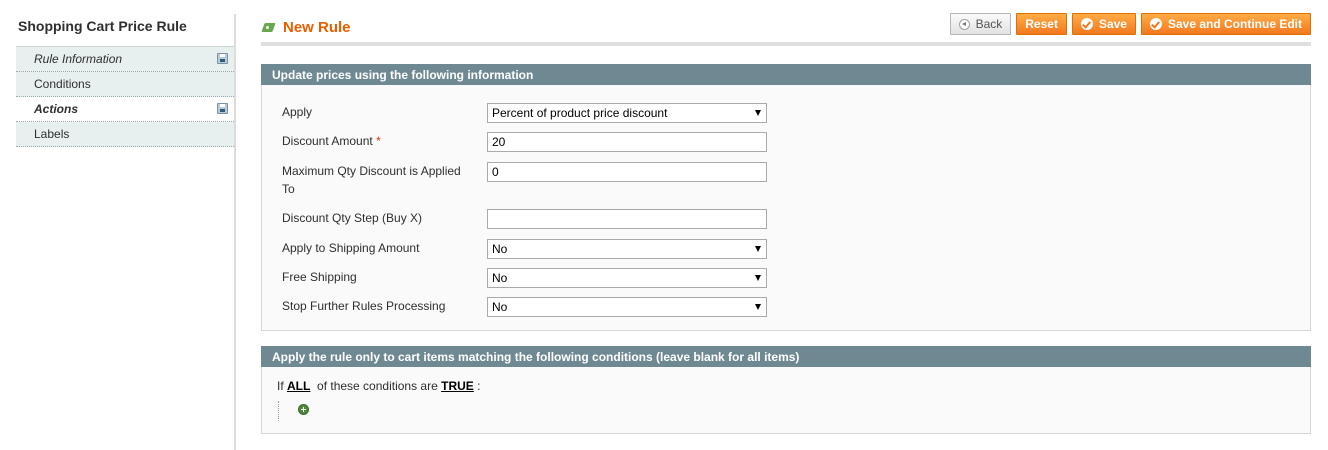 This screenshot has width=1328, height=450. I want to click on back-button-label: Back, so click(989, 24).